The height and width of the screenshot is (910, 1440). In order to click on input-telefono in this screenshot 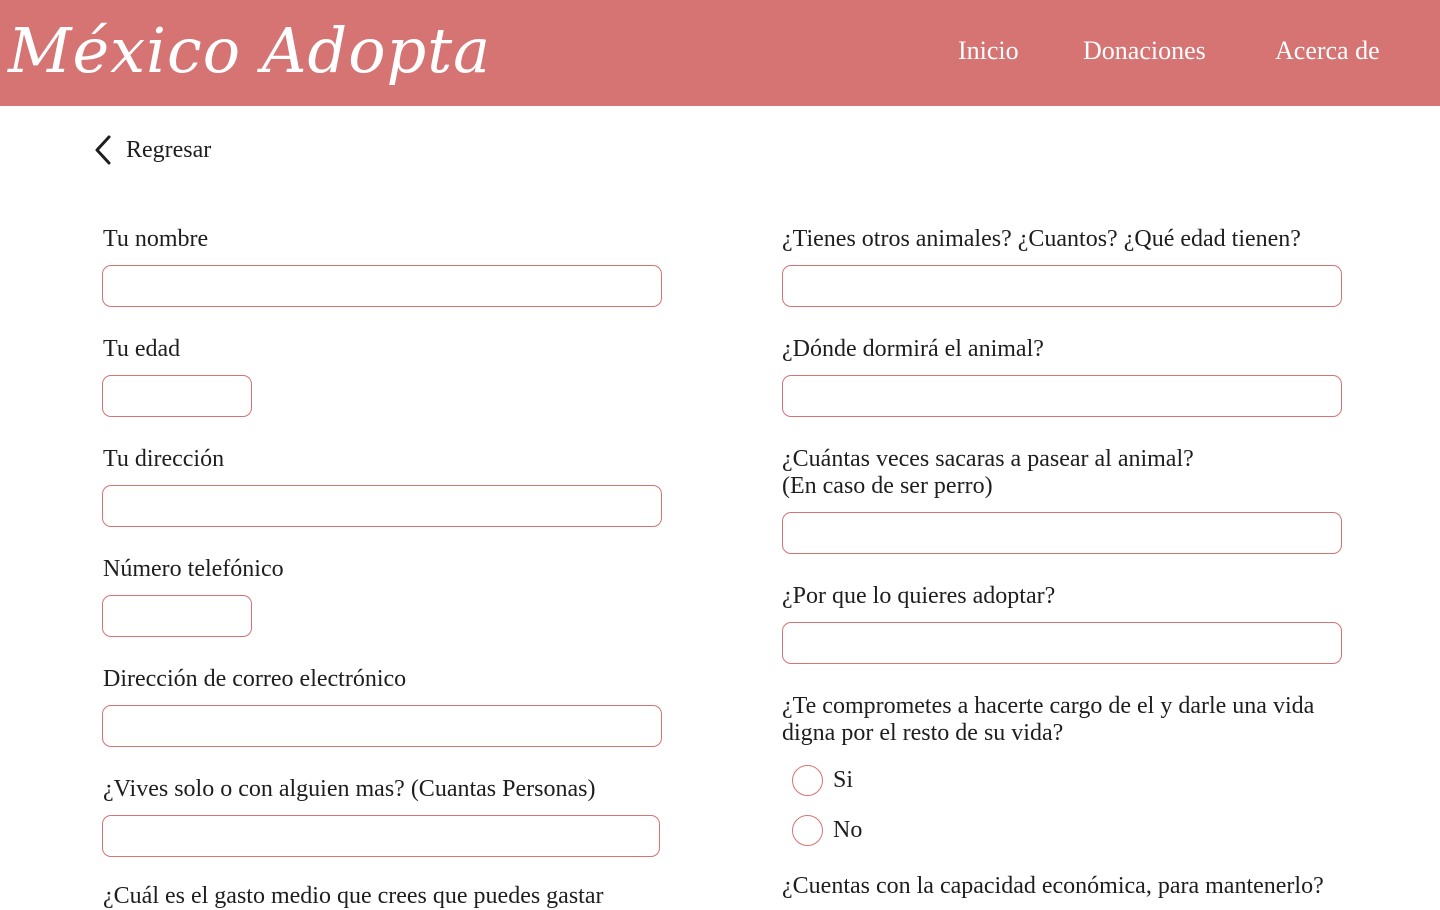, I will do `click(177, 616)`.